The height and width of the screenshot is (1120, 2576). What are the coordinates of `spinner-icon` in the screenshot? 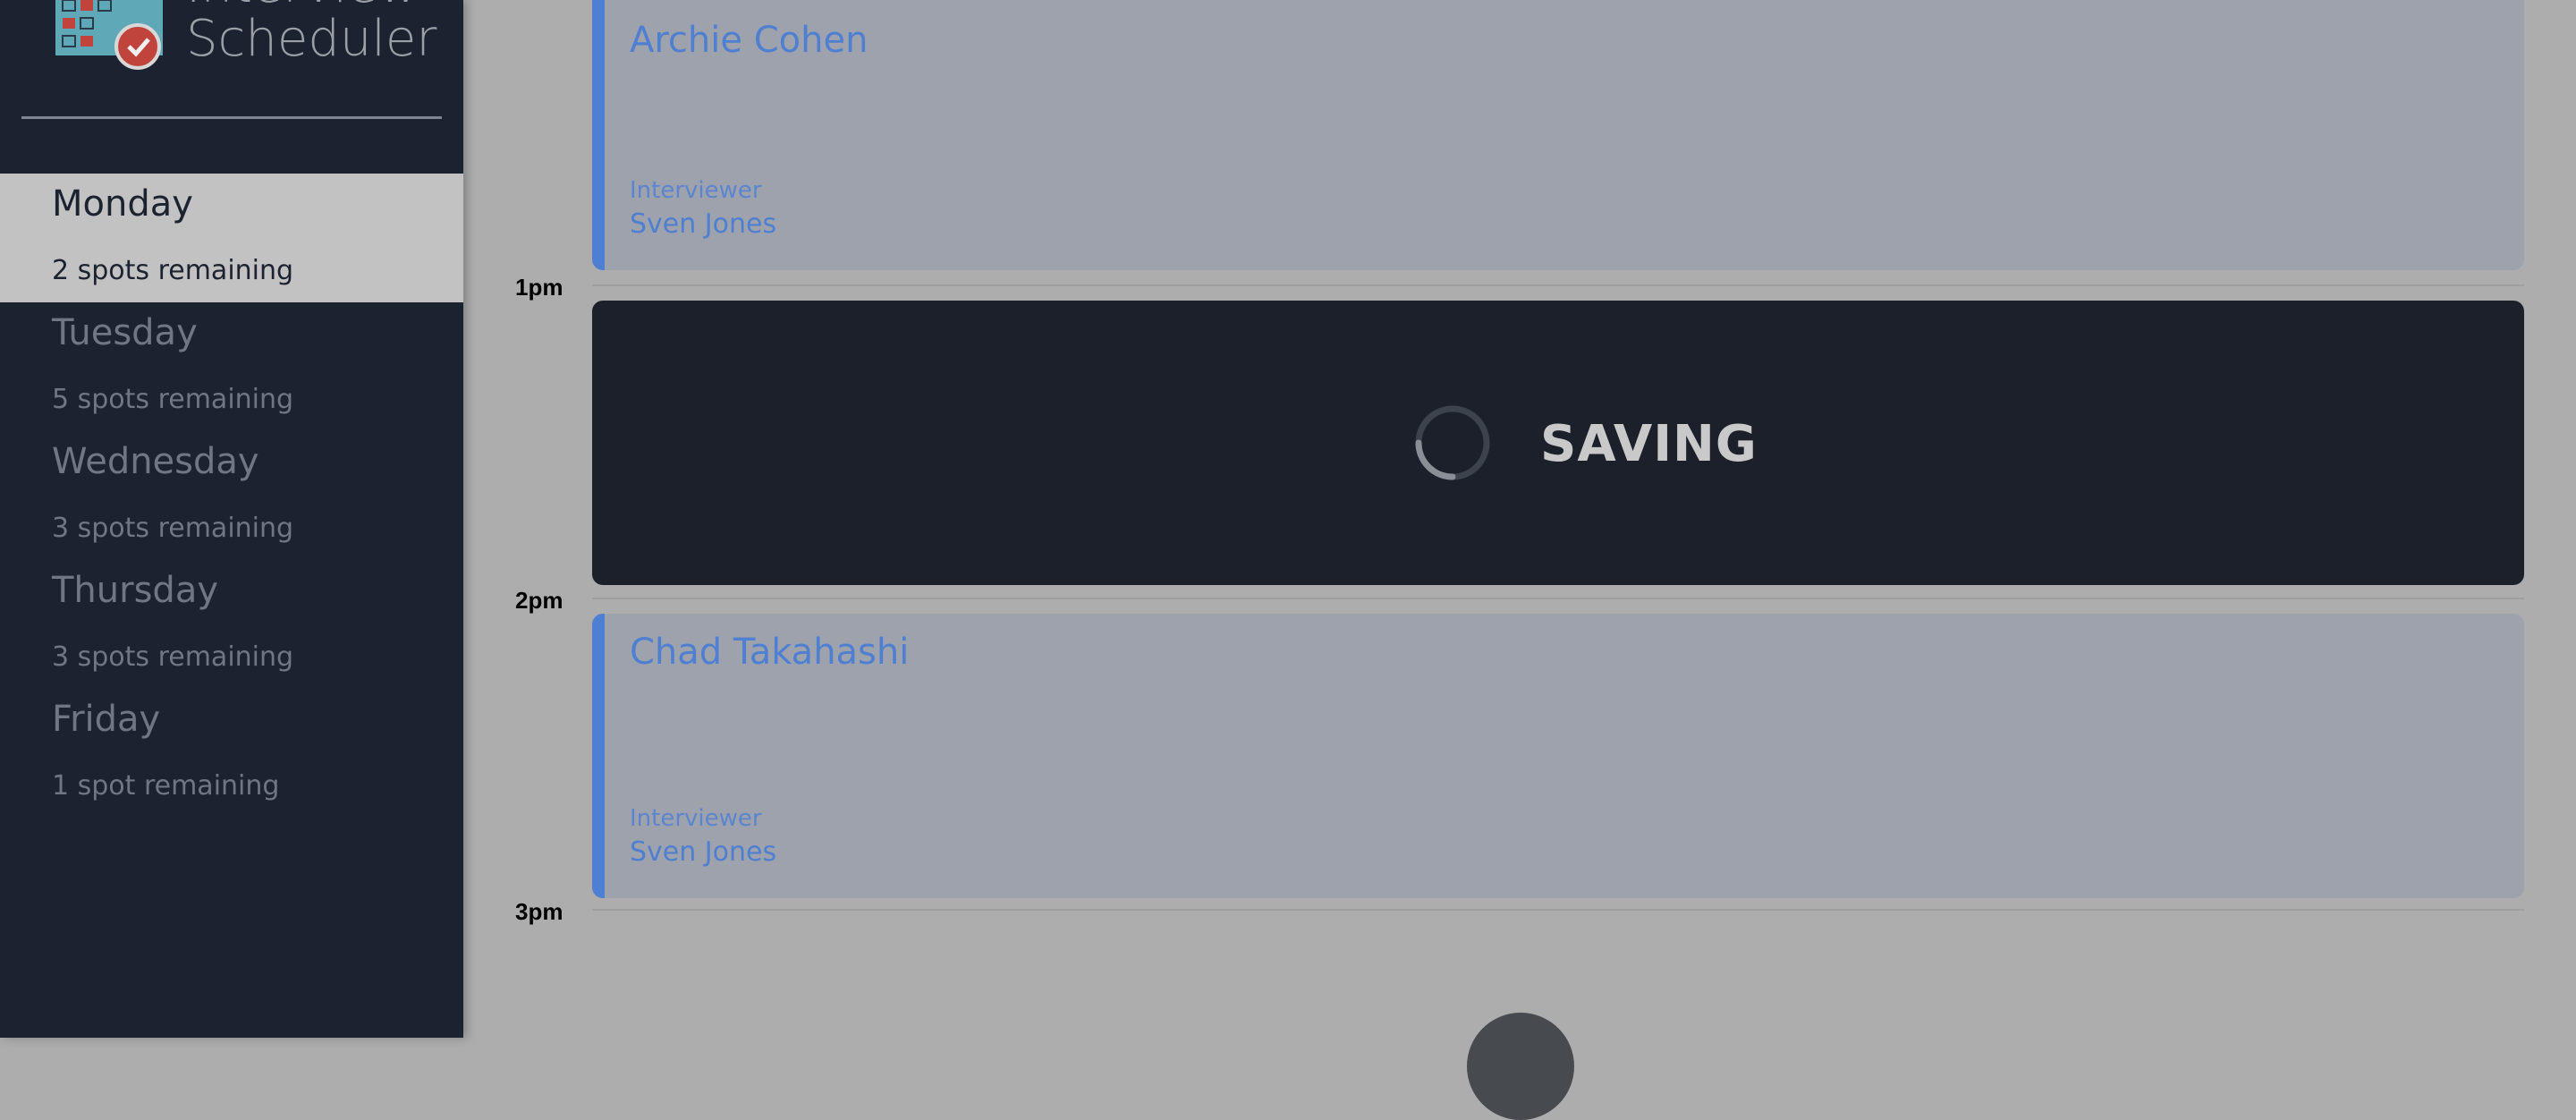 It's located at (1452, 442).